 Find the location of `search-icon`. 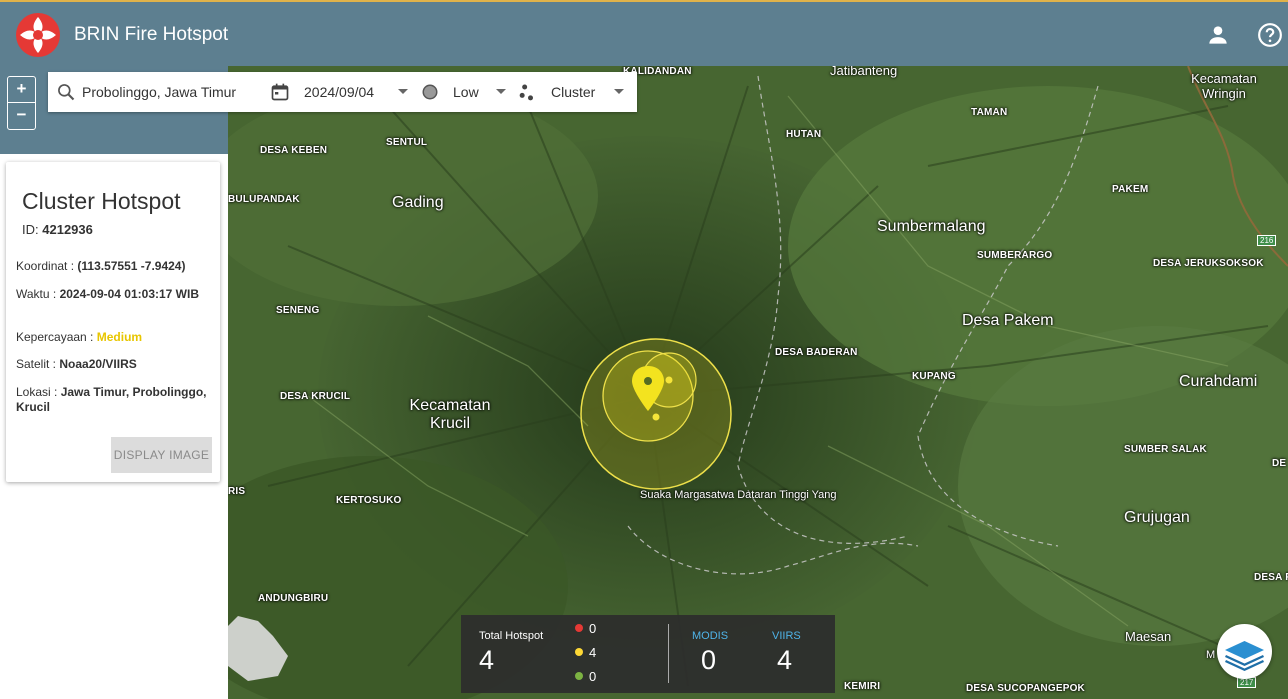

search-icon is located at coordinates (66, 92).